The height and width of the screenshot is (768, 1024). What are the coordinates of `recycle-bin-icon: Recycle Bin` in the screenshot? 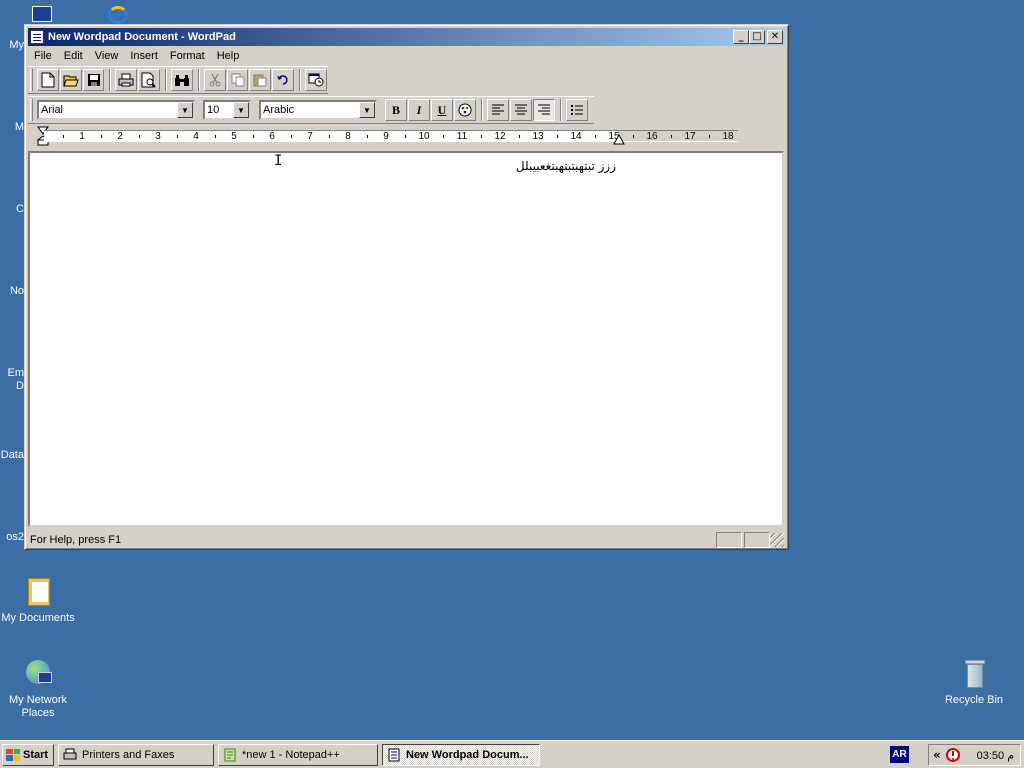 It's located at (974, 682).